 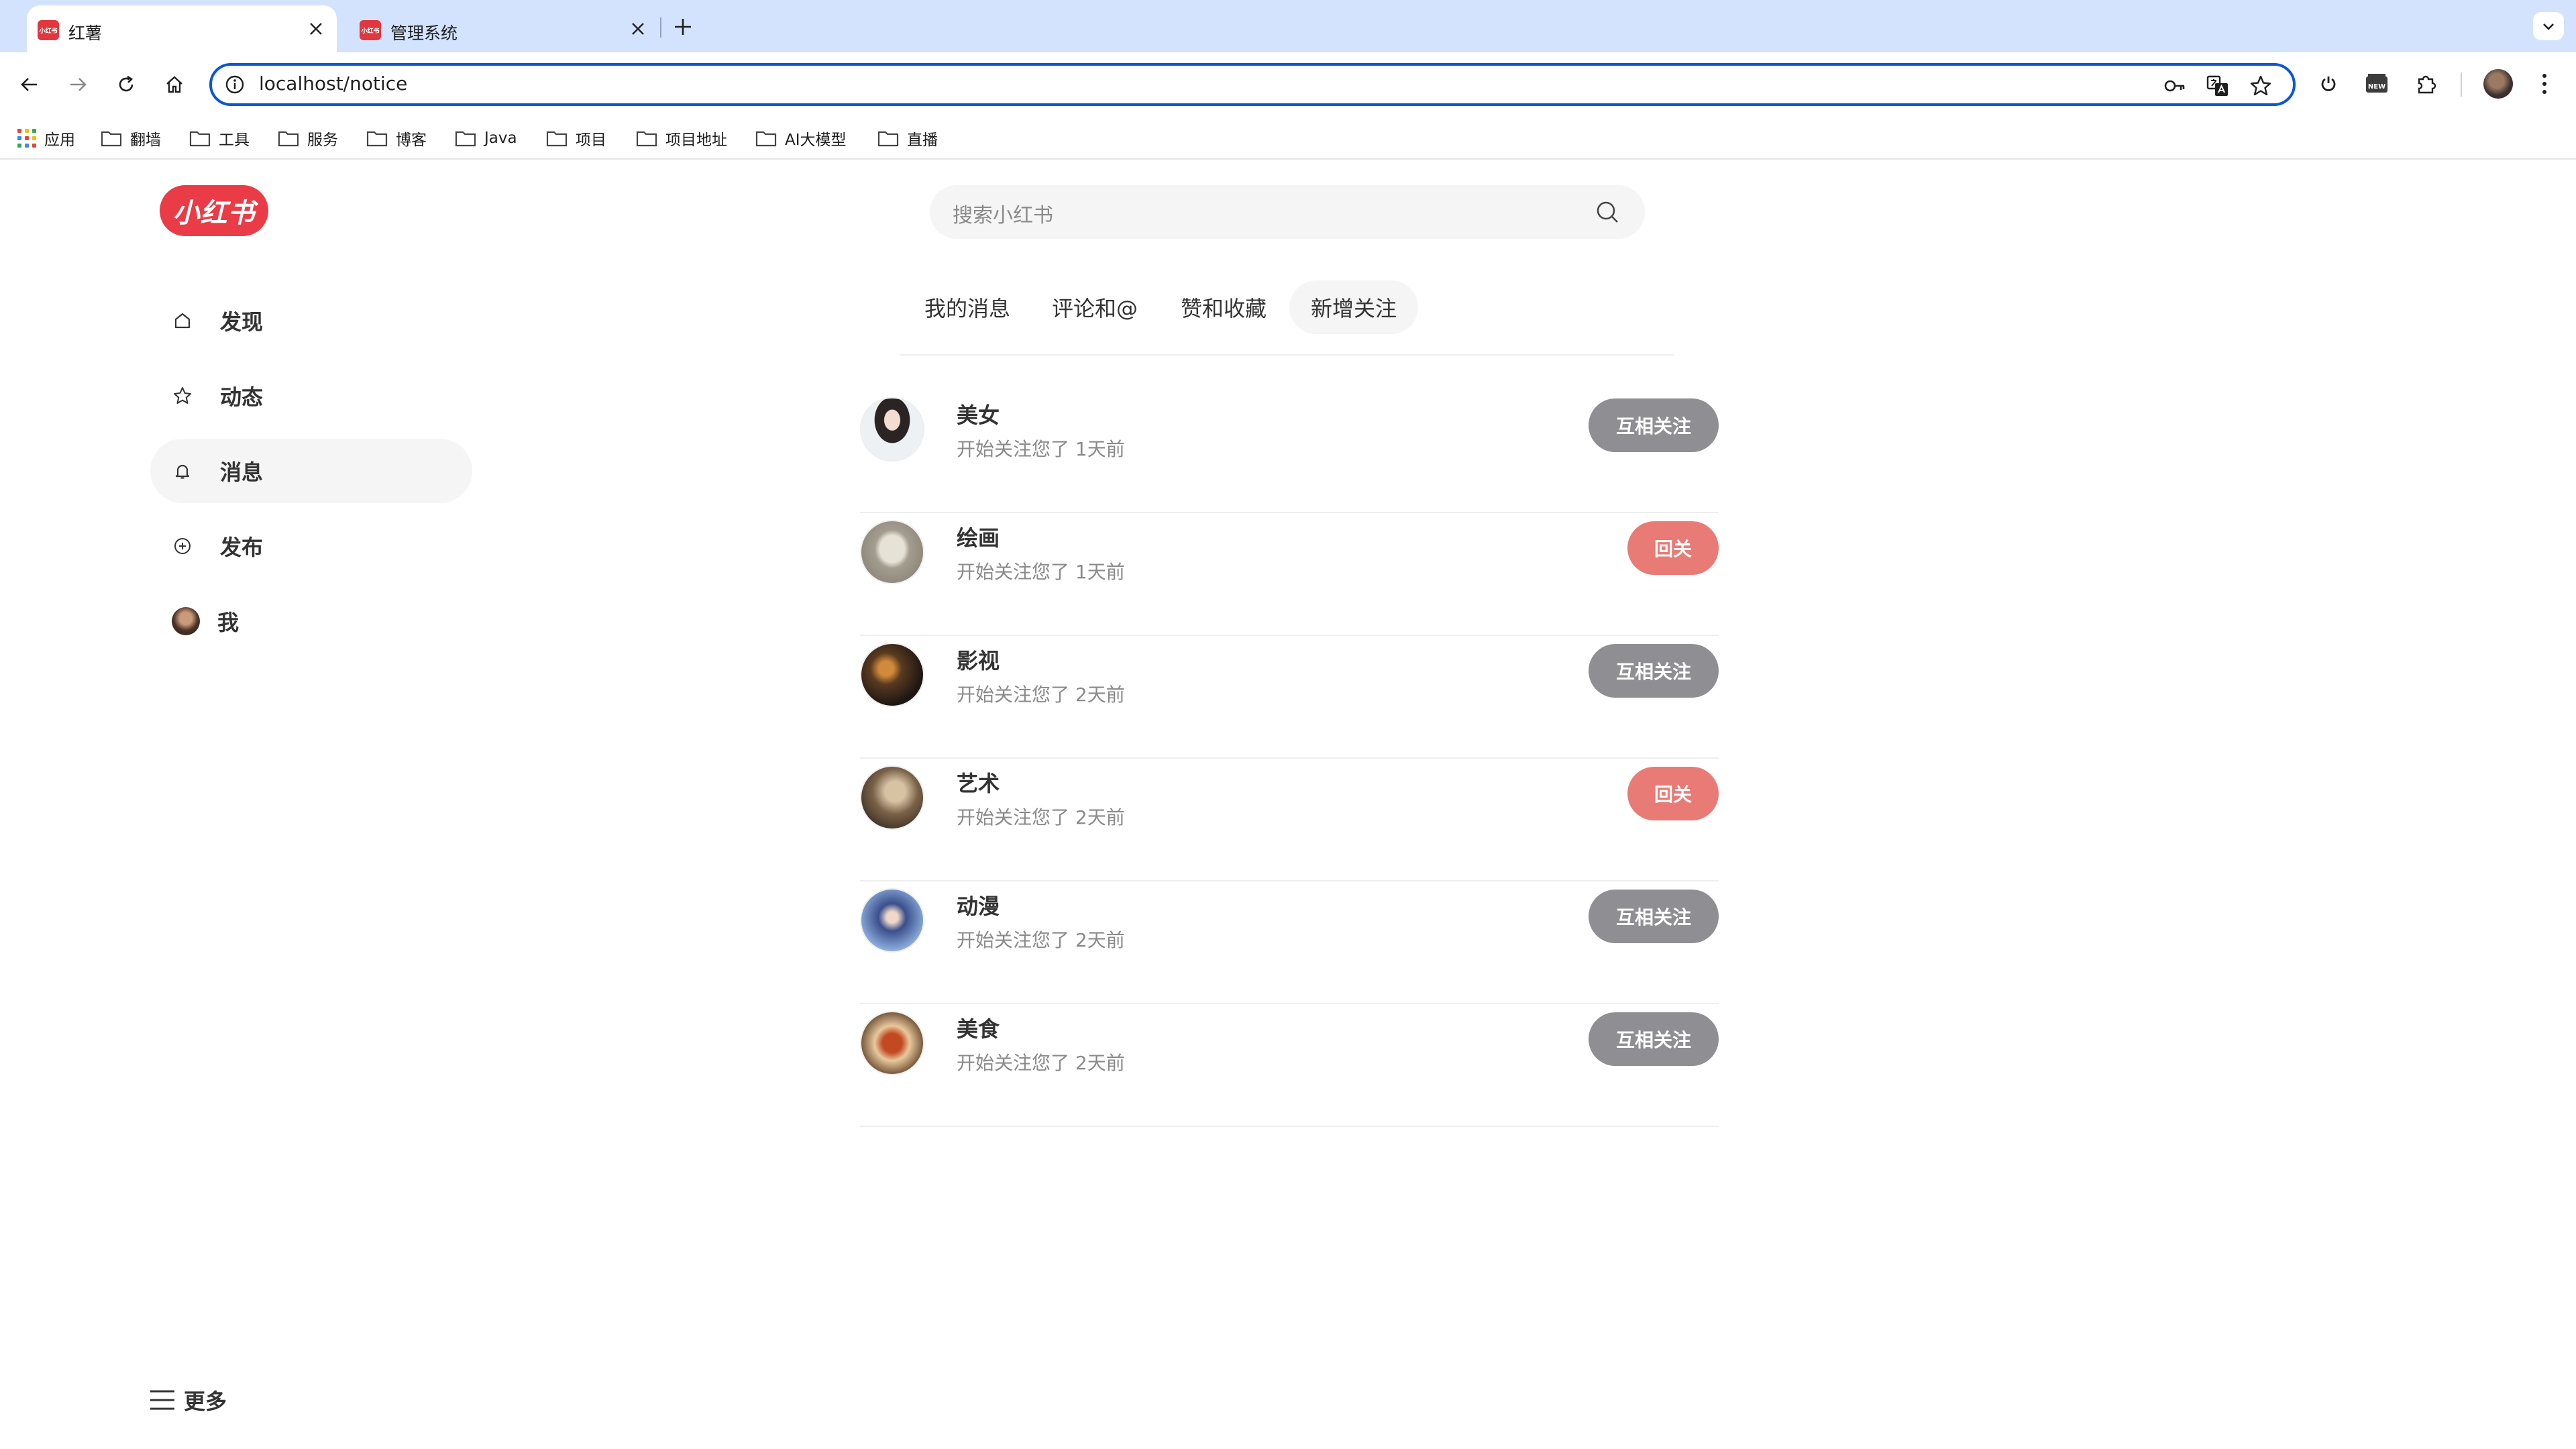 What do you see at coordinates (1289, 942) in the screenshot?
I see `list-item: 动漫 开始关注您了 2天前 互相关注` at bounding box center [1289, 942].